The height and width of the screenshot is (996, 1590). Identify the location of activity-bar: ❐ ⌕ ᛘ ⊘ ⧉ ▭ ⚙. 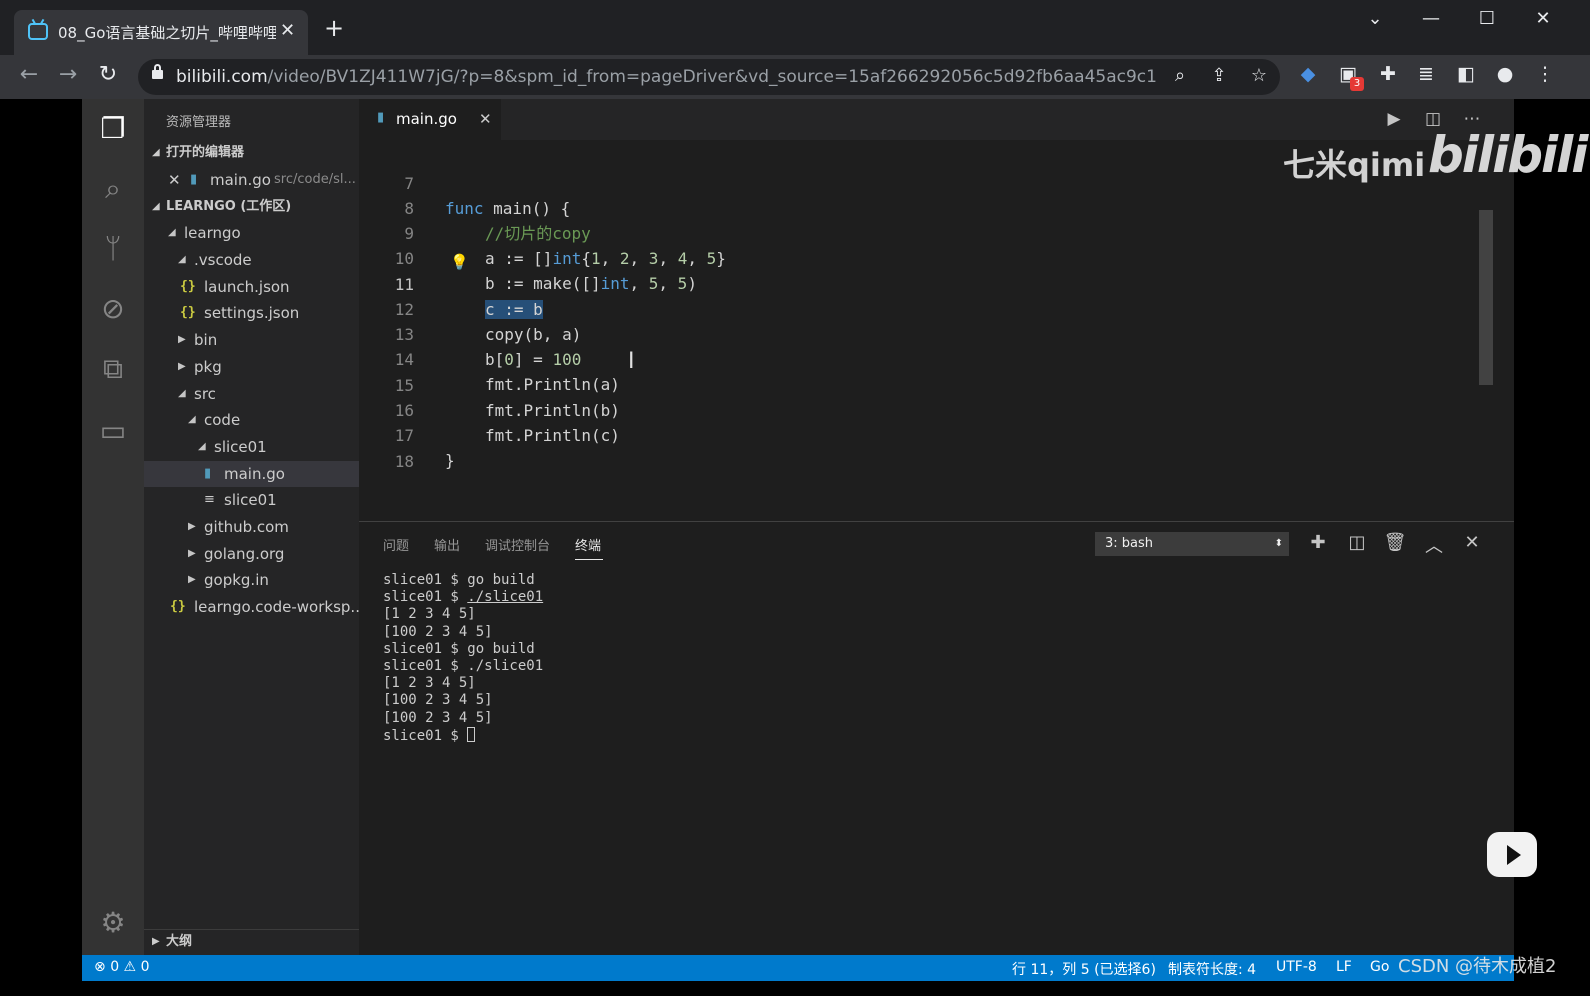
(113, 527).